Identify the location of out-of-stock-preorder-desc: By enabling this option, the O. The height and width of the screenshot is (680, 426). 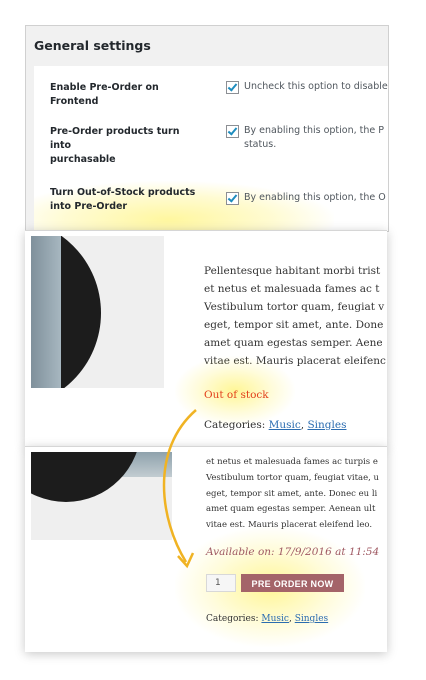
(315, 197).